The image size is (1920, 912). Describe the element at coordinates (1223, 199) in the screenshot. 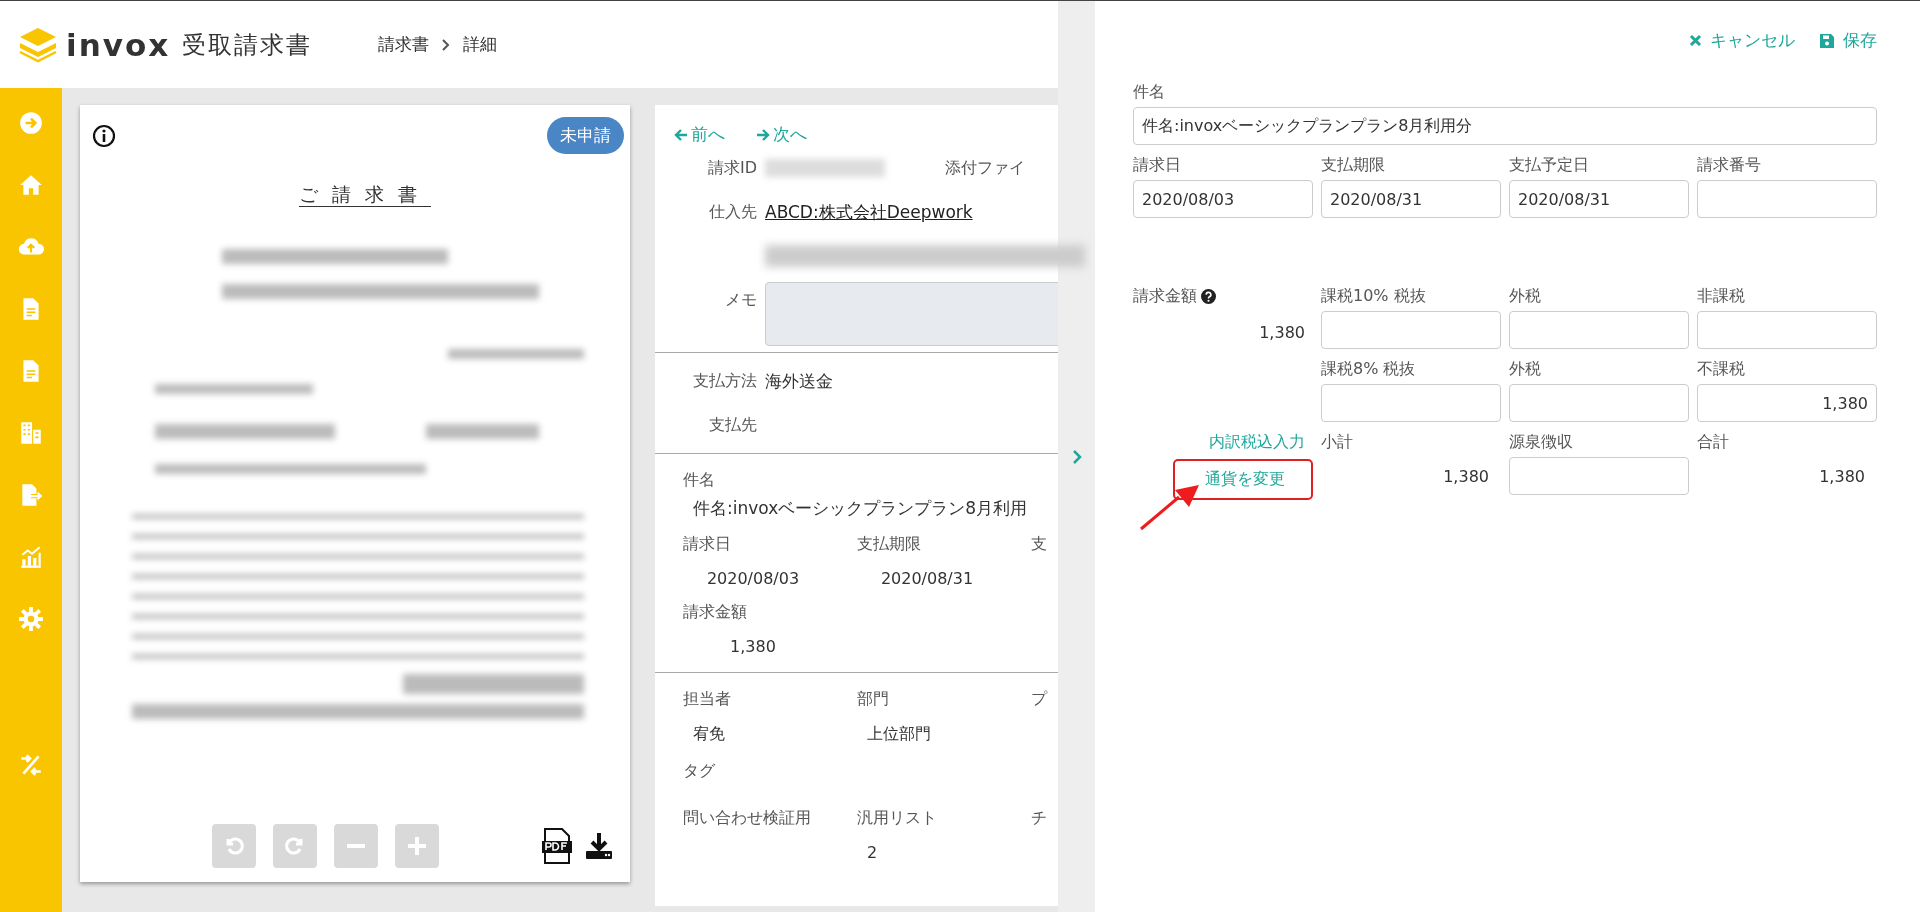

I see `input-field: 2020/08/03` at that location.